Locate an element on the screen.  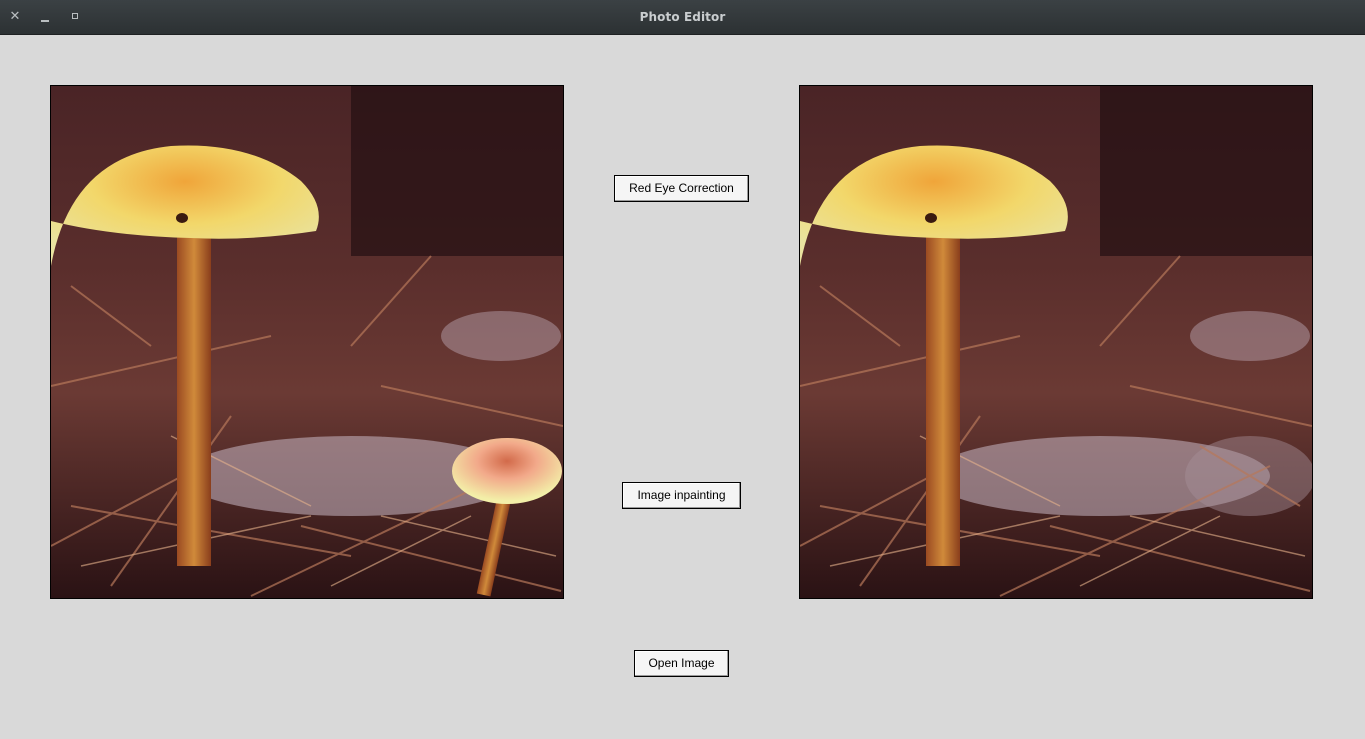
window-title: Photo Editor is located at coordinates (682, 17).